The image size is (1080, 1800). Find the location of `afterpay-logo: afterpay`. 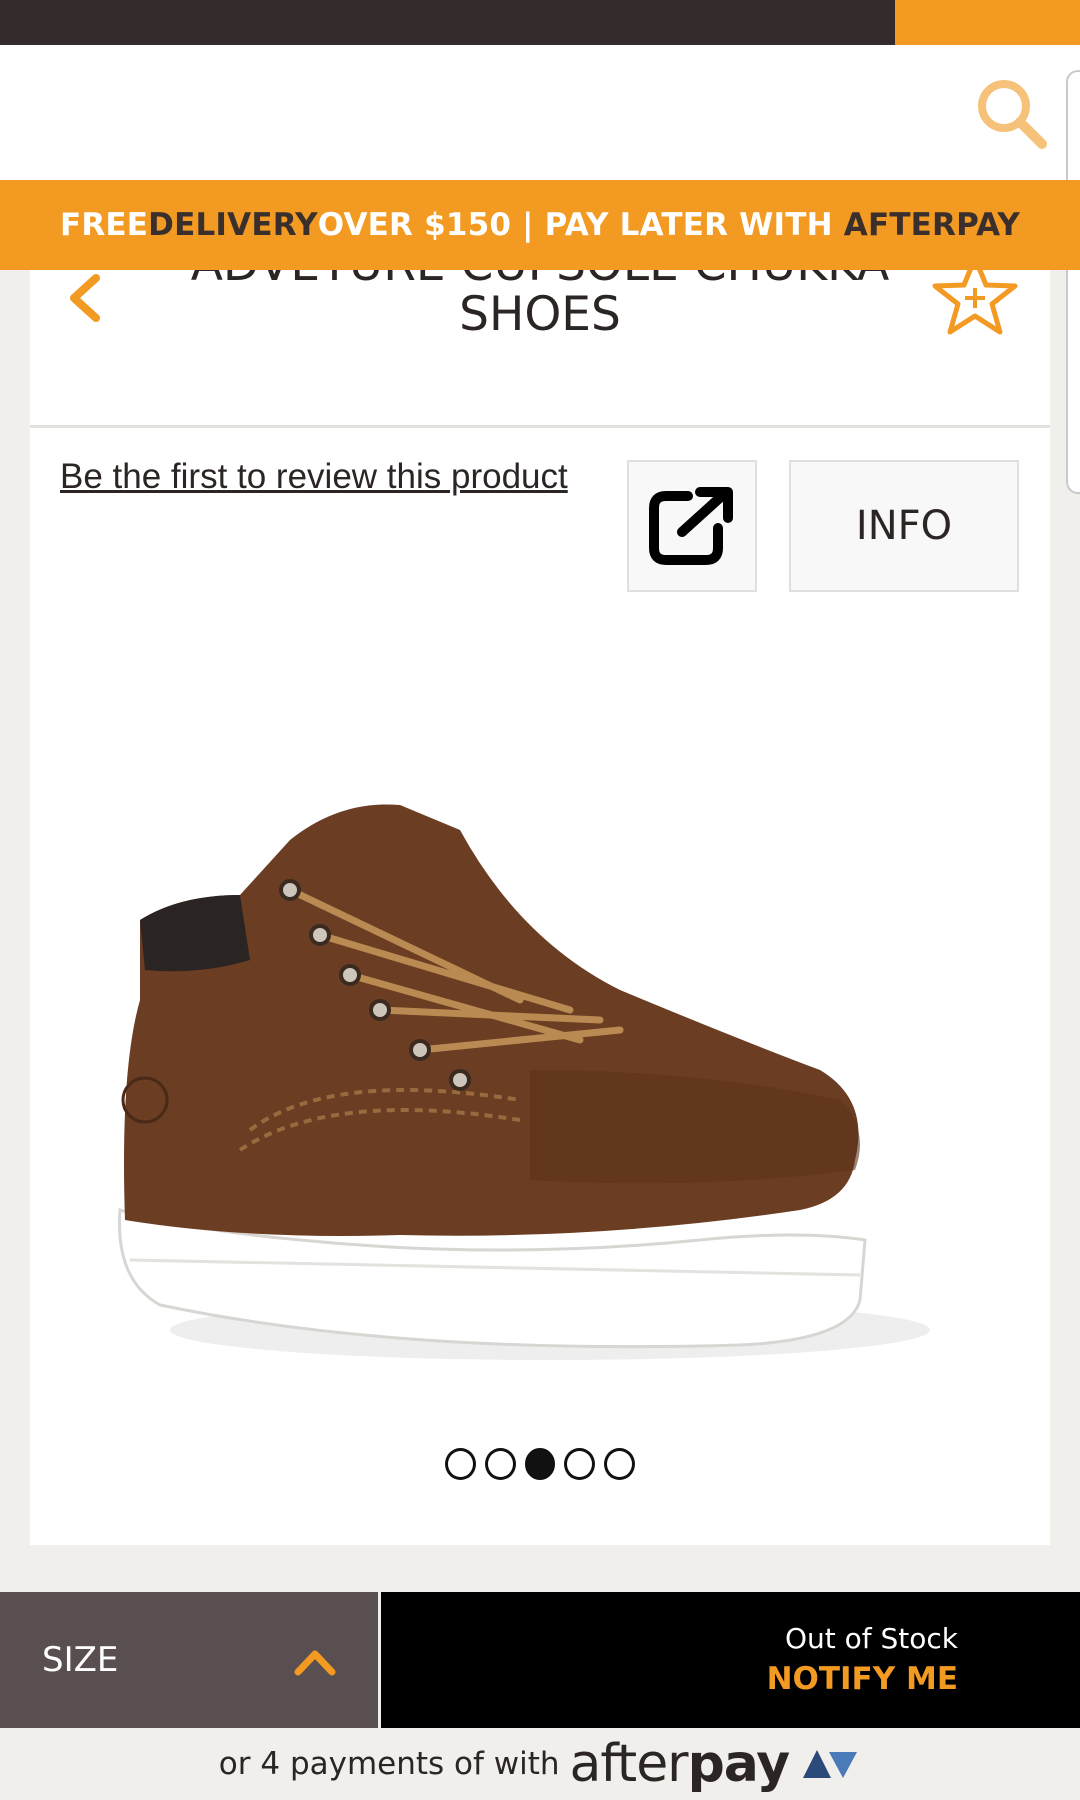

afterpay-logo: afterpay is located at coordinates (680, 1764).